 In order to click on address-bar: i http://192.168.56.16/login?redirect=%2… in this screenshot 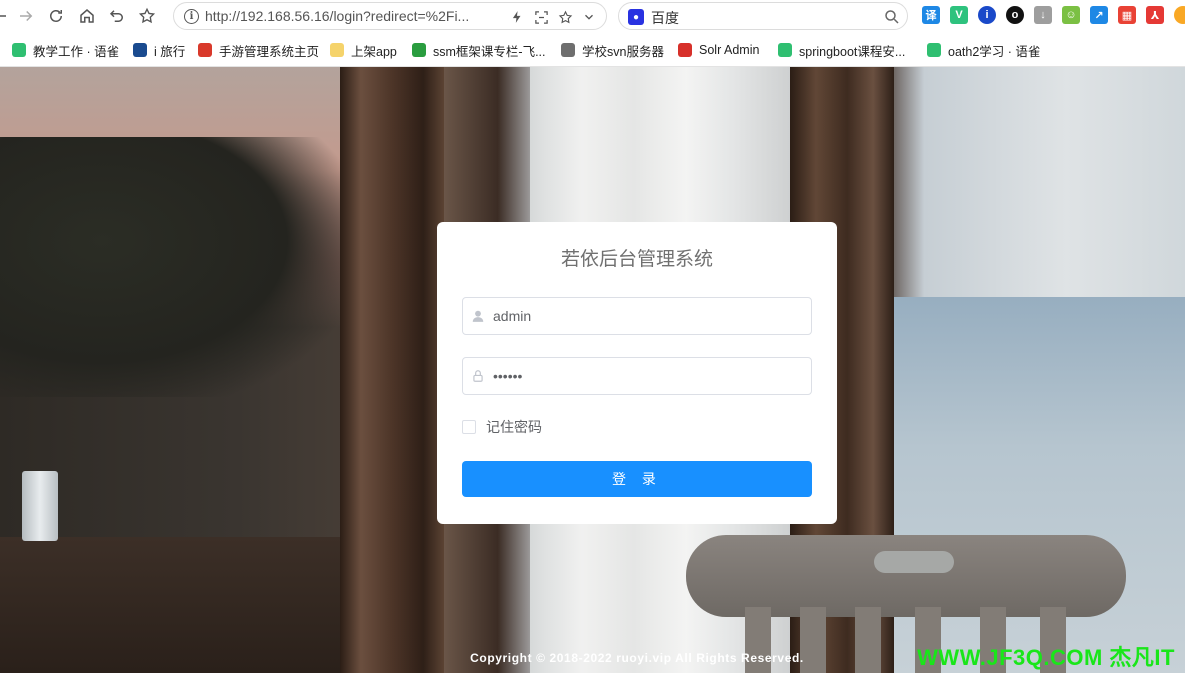, I will do `click(390, 16)`.